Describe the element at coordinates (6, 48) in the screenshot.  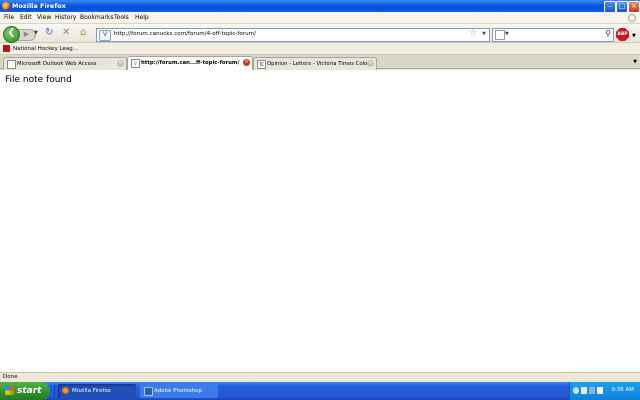
I see `nhl-favicon-icon` at that location.